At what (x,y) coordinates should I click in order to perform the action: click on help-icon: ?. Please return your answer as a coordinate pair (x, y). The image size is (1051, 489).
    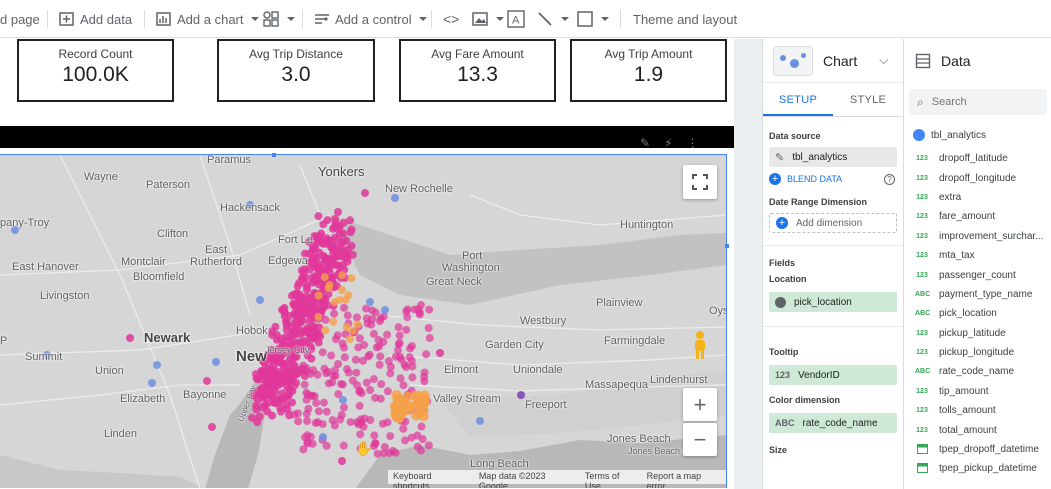
    Looking at the image, I should click on (889, 179).